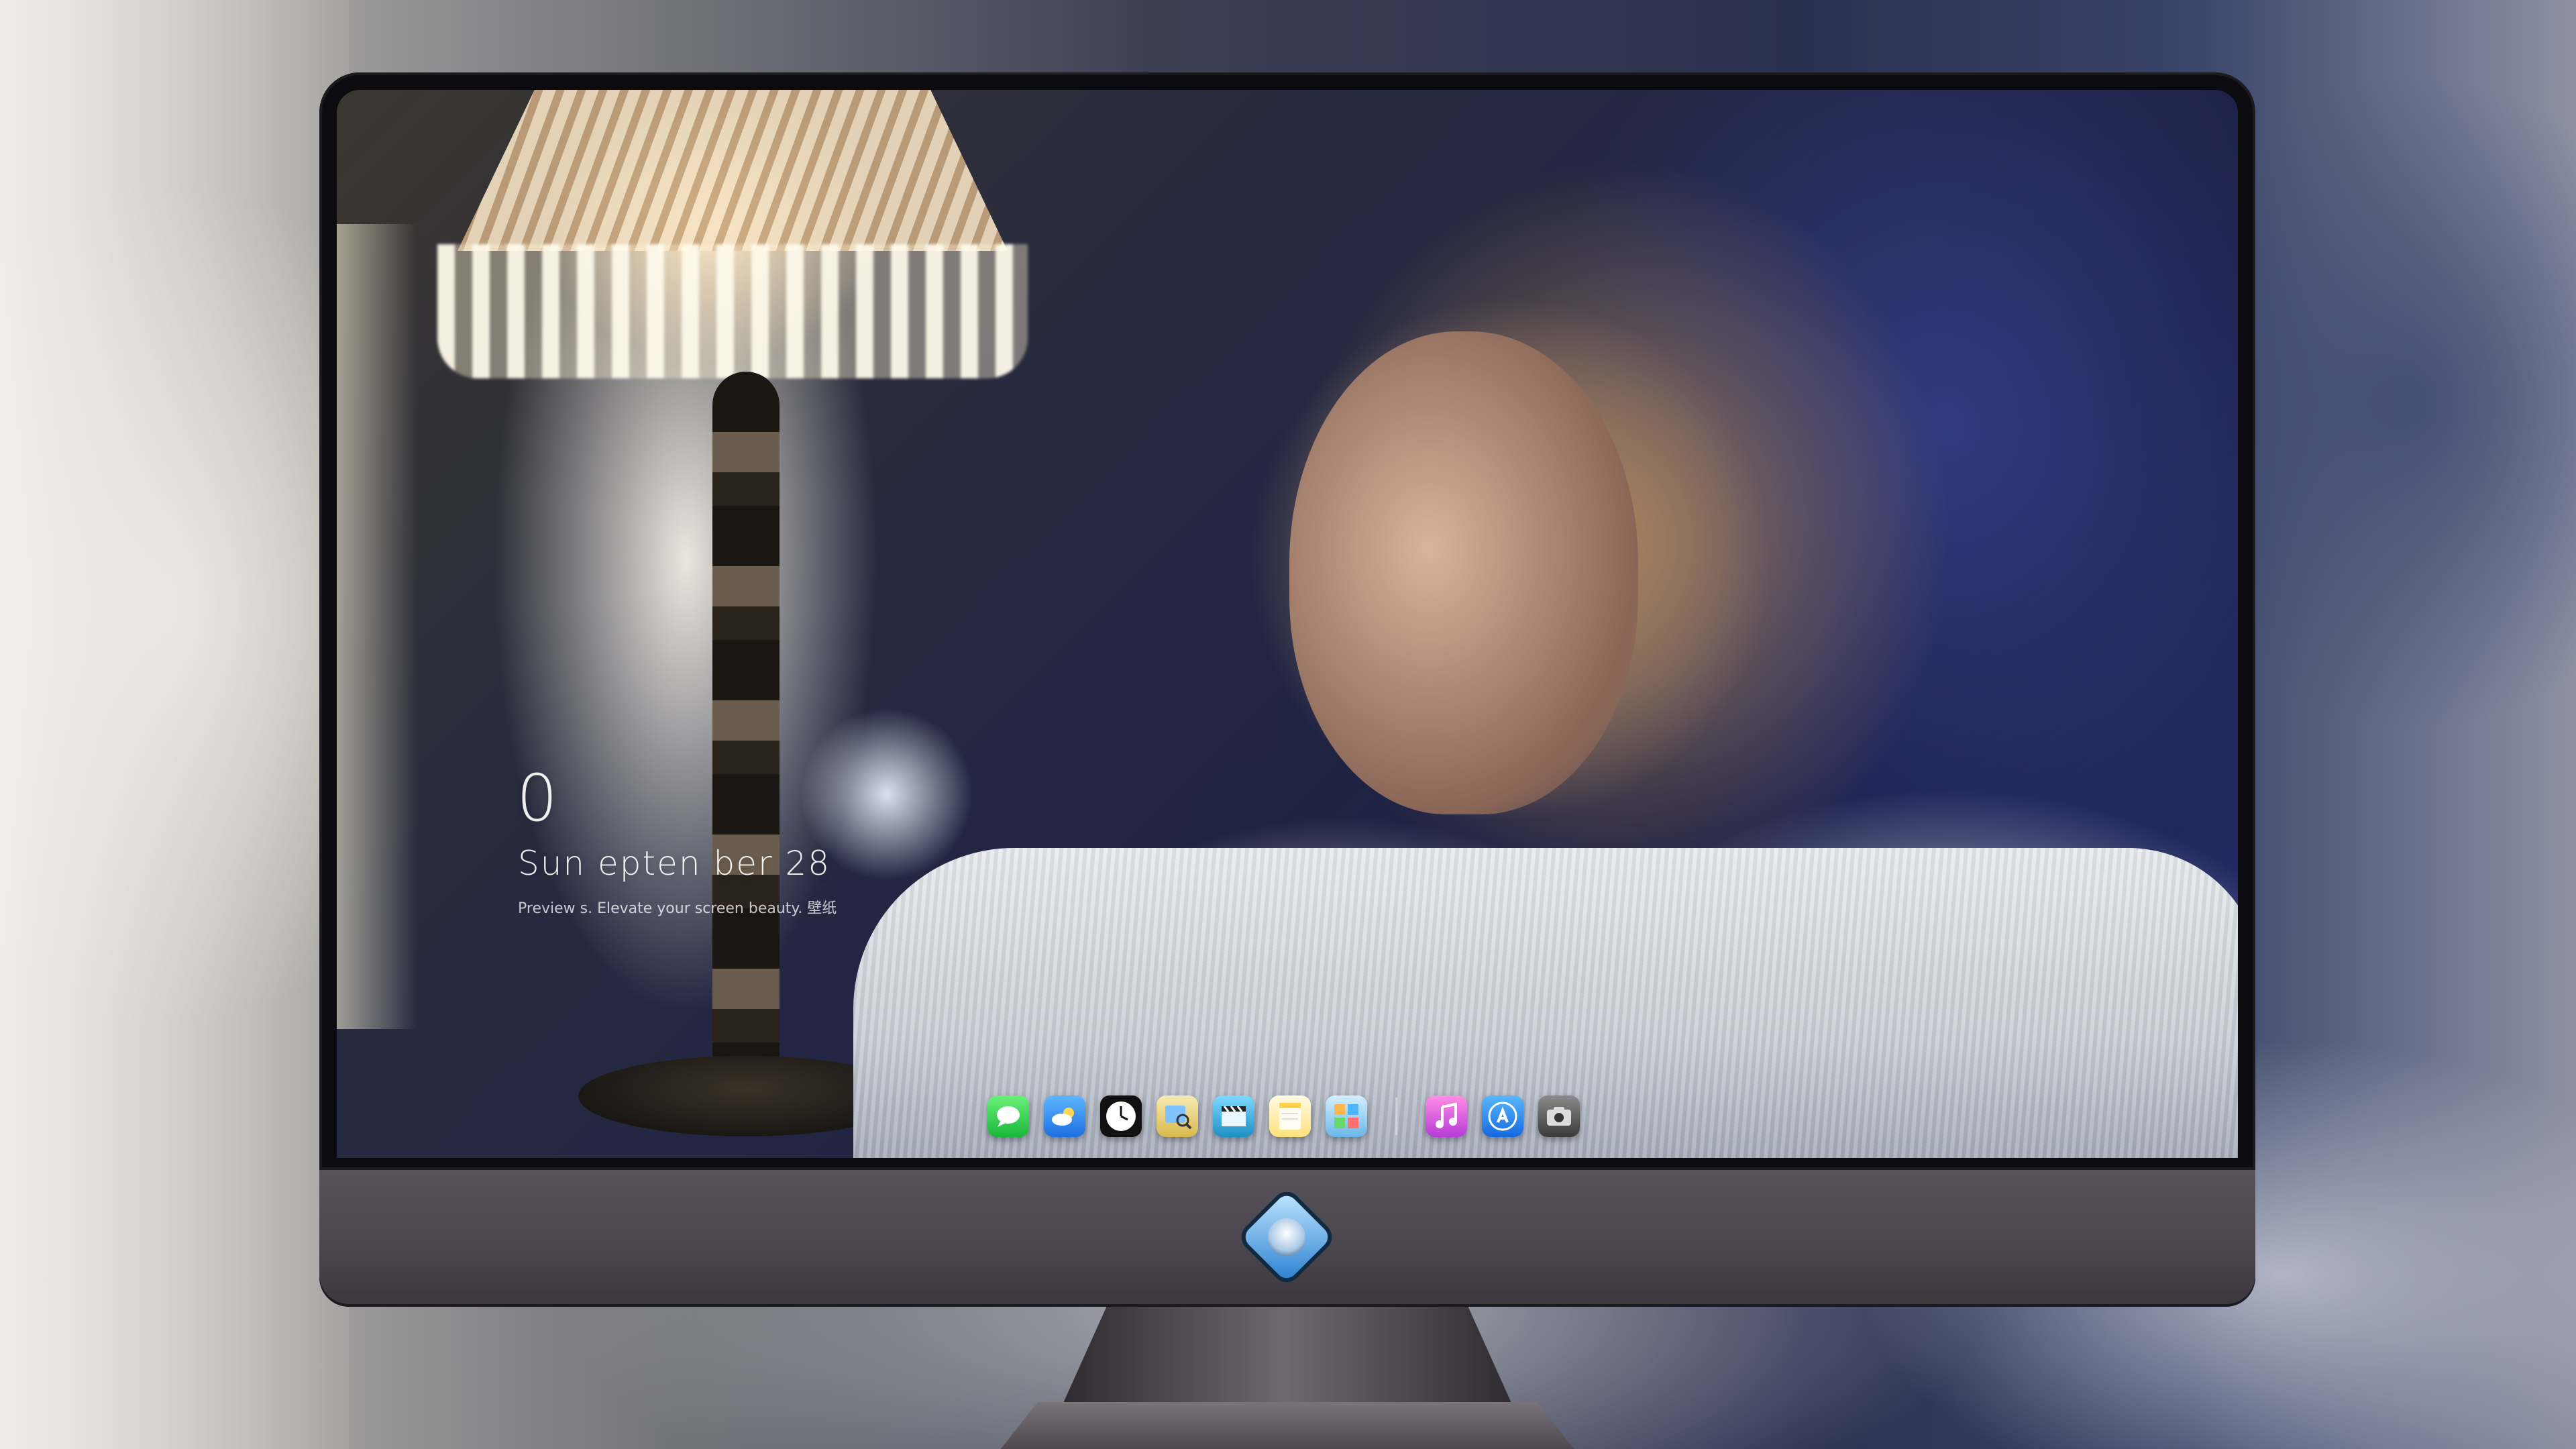 The width and height of the screenshot is (2576, 1449). What do you see at coordinates (538, 798) in the screenshot?
I see `lock-time: 0` at bounding box center [538, 798].